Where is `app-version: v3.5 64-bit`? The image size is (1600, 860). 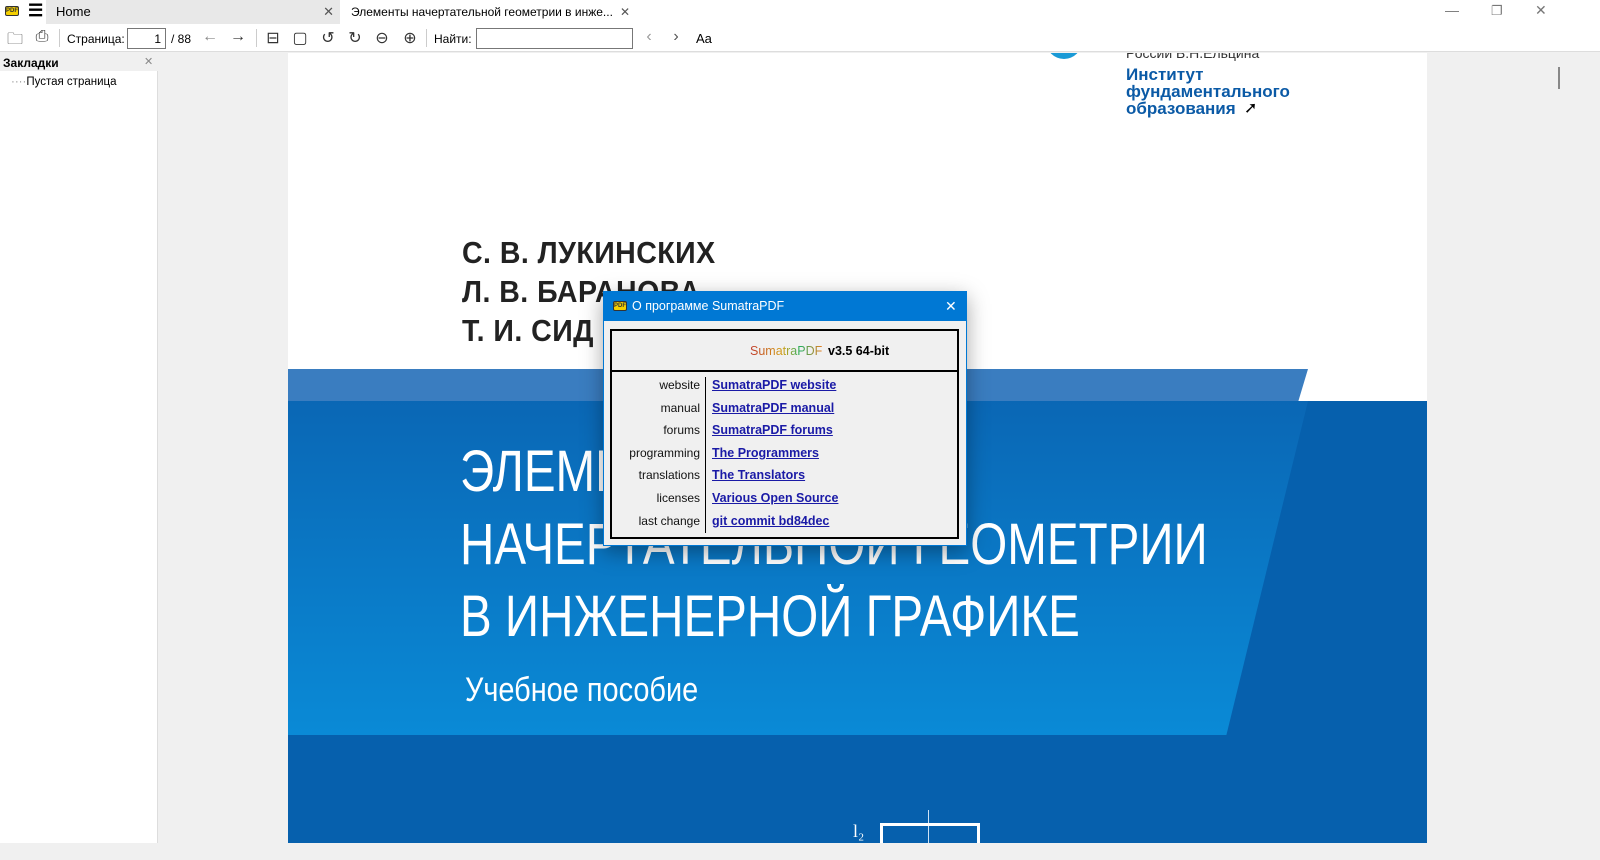
app-version: v3.5 64-bit is located at coordinates (859, 351).